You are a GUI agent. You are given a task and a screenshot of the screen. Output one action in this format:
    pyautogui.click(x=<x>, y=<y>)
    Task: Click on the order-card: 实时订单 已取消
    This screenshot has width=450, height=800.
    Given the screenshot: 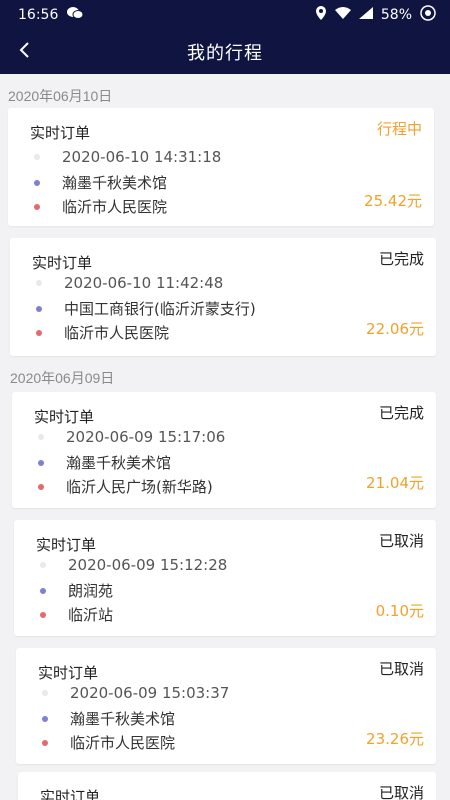 What is the action you would take?
    pyautogui.click(x=227, y=786)
    